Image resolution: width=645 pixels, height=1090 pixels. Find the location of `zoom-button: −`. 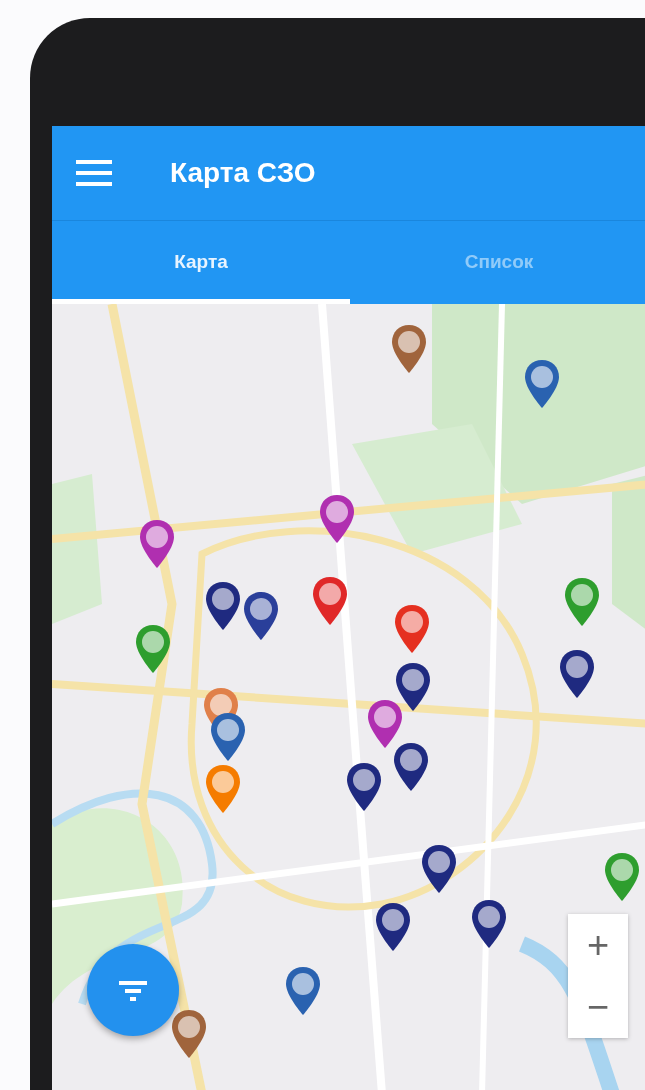

zoom-button: − is located at coordinates (598, 1007).